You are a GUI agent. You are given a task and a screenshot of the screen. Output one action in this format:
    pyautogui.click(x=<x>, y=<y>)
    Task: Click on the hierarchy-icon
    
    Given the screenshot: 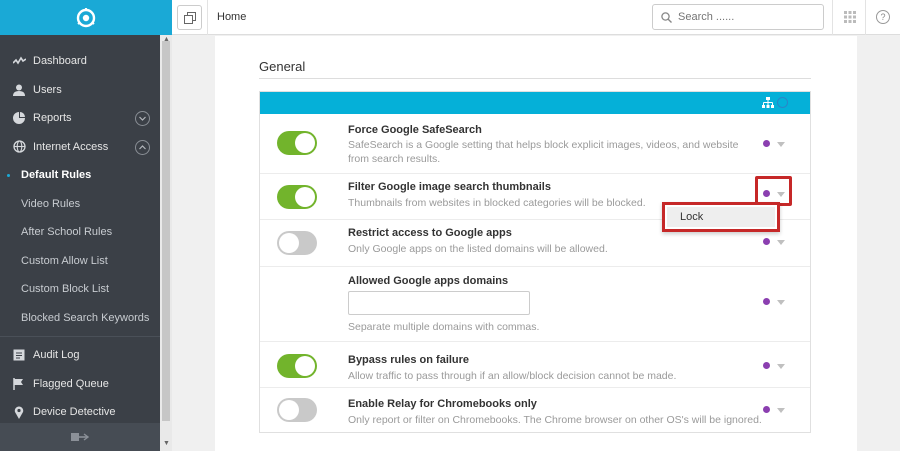 What is the action you would take?
    pyautogui.click(x=768, y=103)
    